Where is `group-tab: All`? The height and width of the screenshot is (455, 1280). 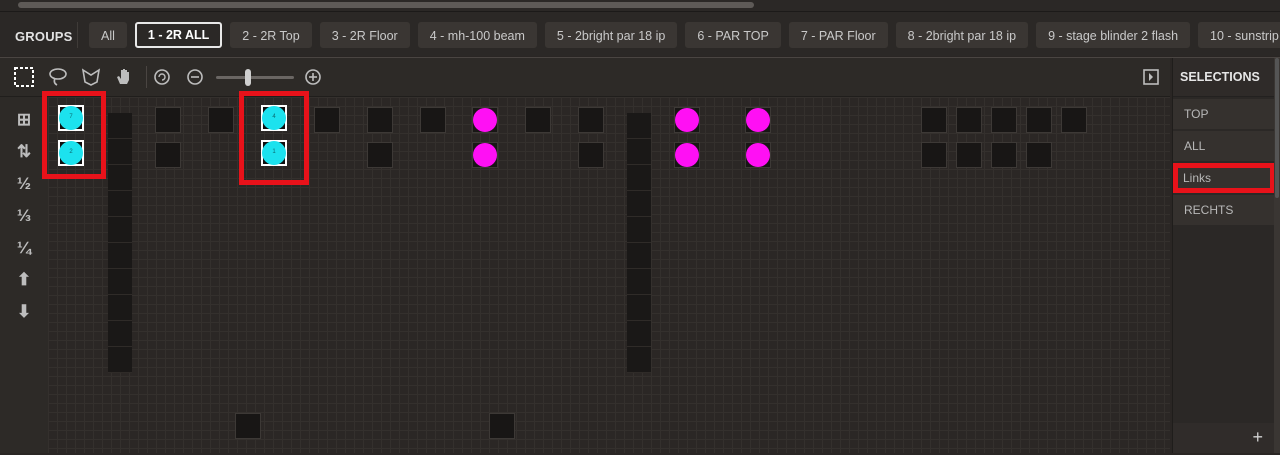 group-tab: All is located at coordinates (108, 35).